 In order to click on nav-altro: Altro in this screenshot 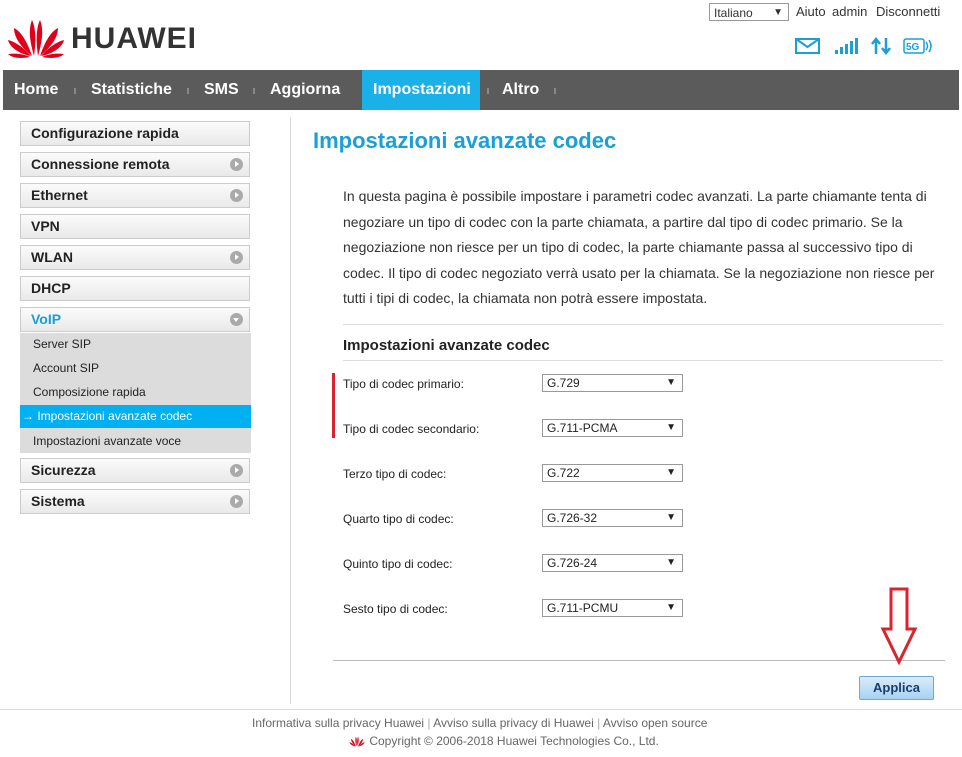, I will do `click(520, 90)`.